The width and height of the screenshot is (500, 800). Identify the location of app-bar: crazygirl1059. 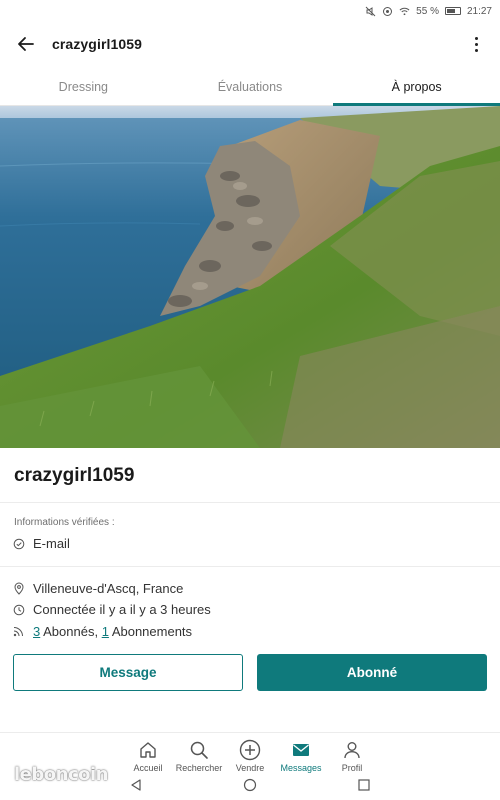
(250, 44).